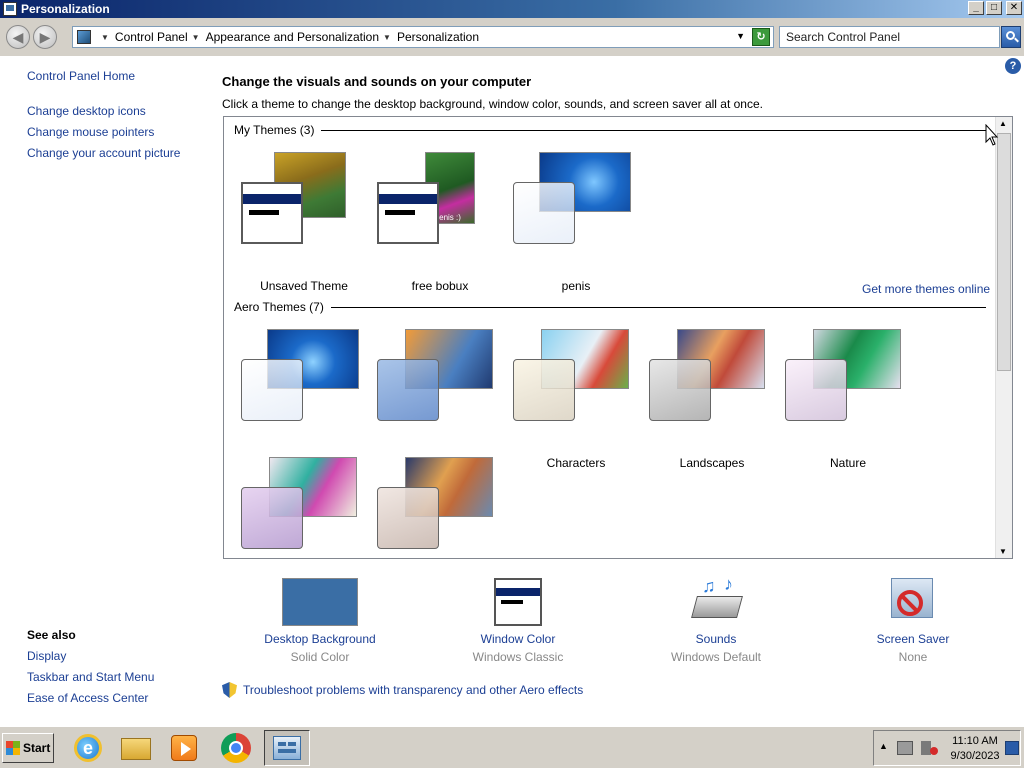  Describe the element at coordinates (848, 463) in the screenshot. I see `theme-label: Nature` at that location.